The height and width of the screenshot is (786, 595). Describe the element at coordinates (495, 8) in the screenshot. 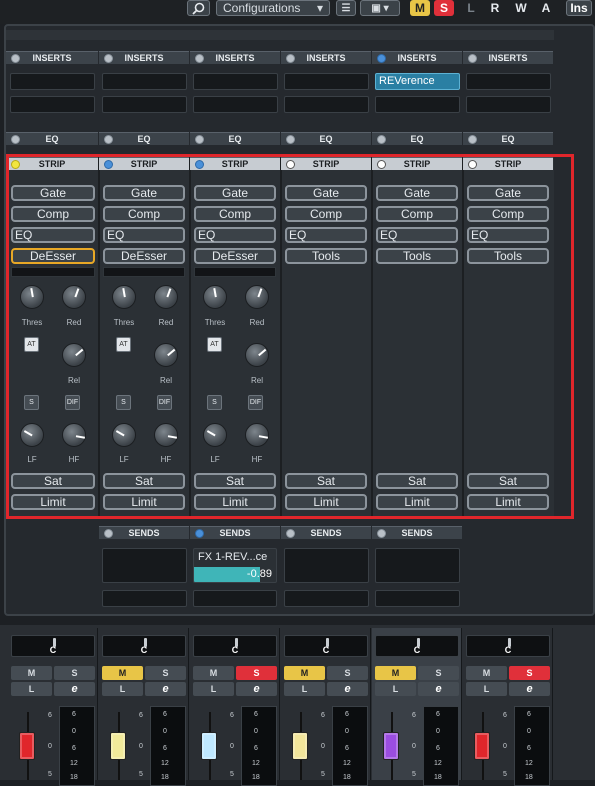

I see `read-button: R` at that location.